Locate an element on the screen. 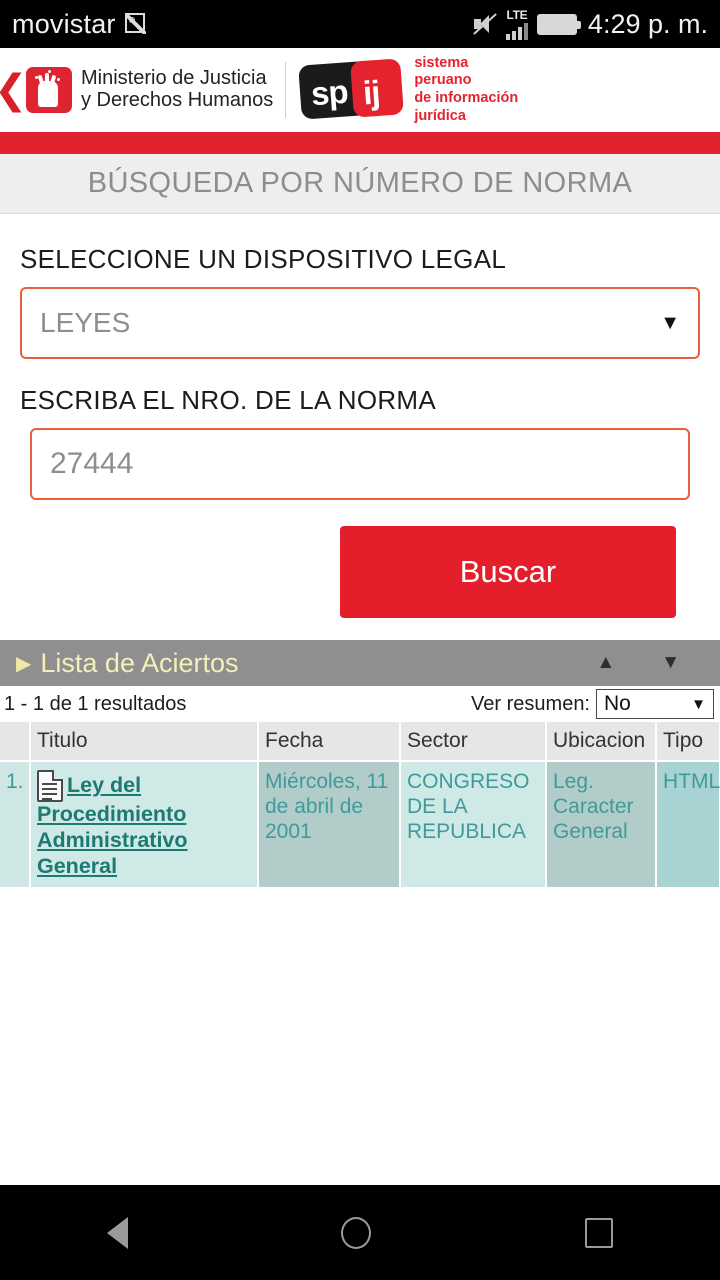 The image size is (720, 1280). ministry-line-2: y Derechos Humanos is located at coordinates (177, 100).